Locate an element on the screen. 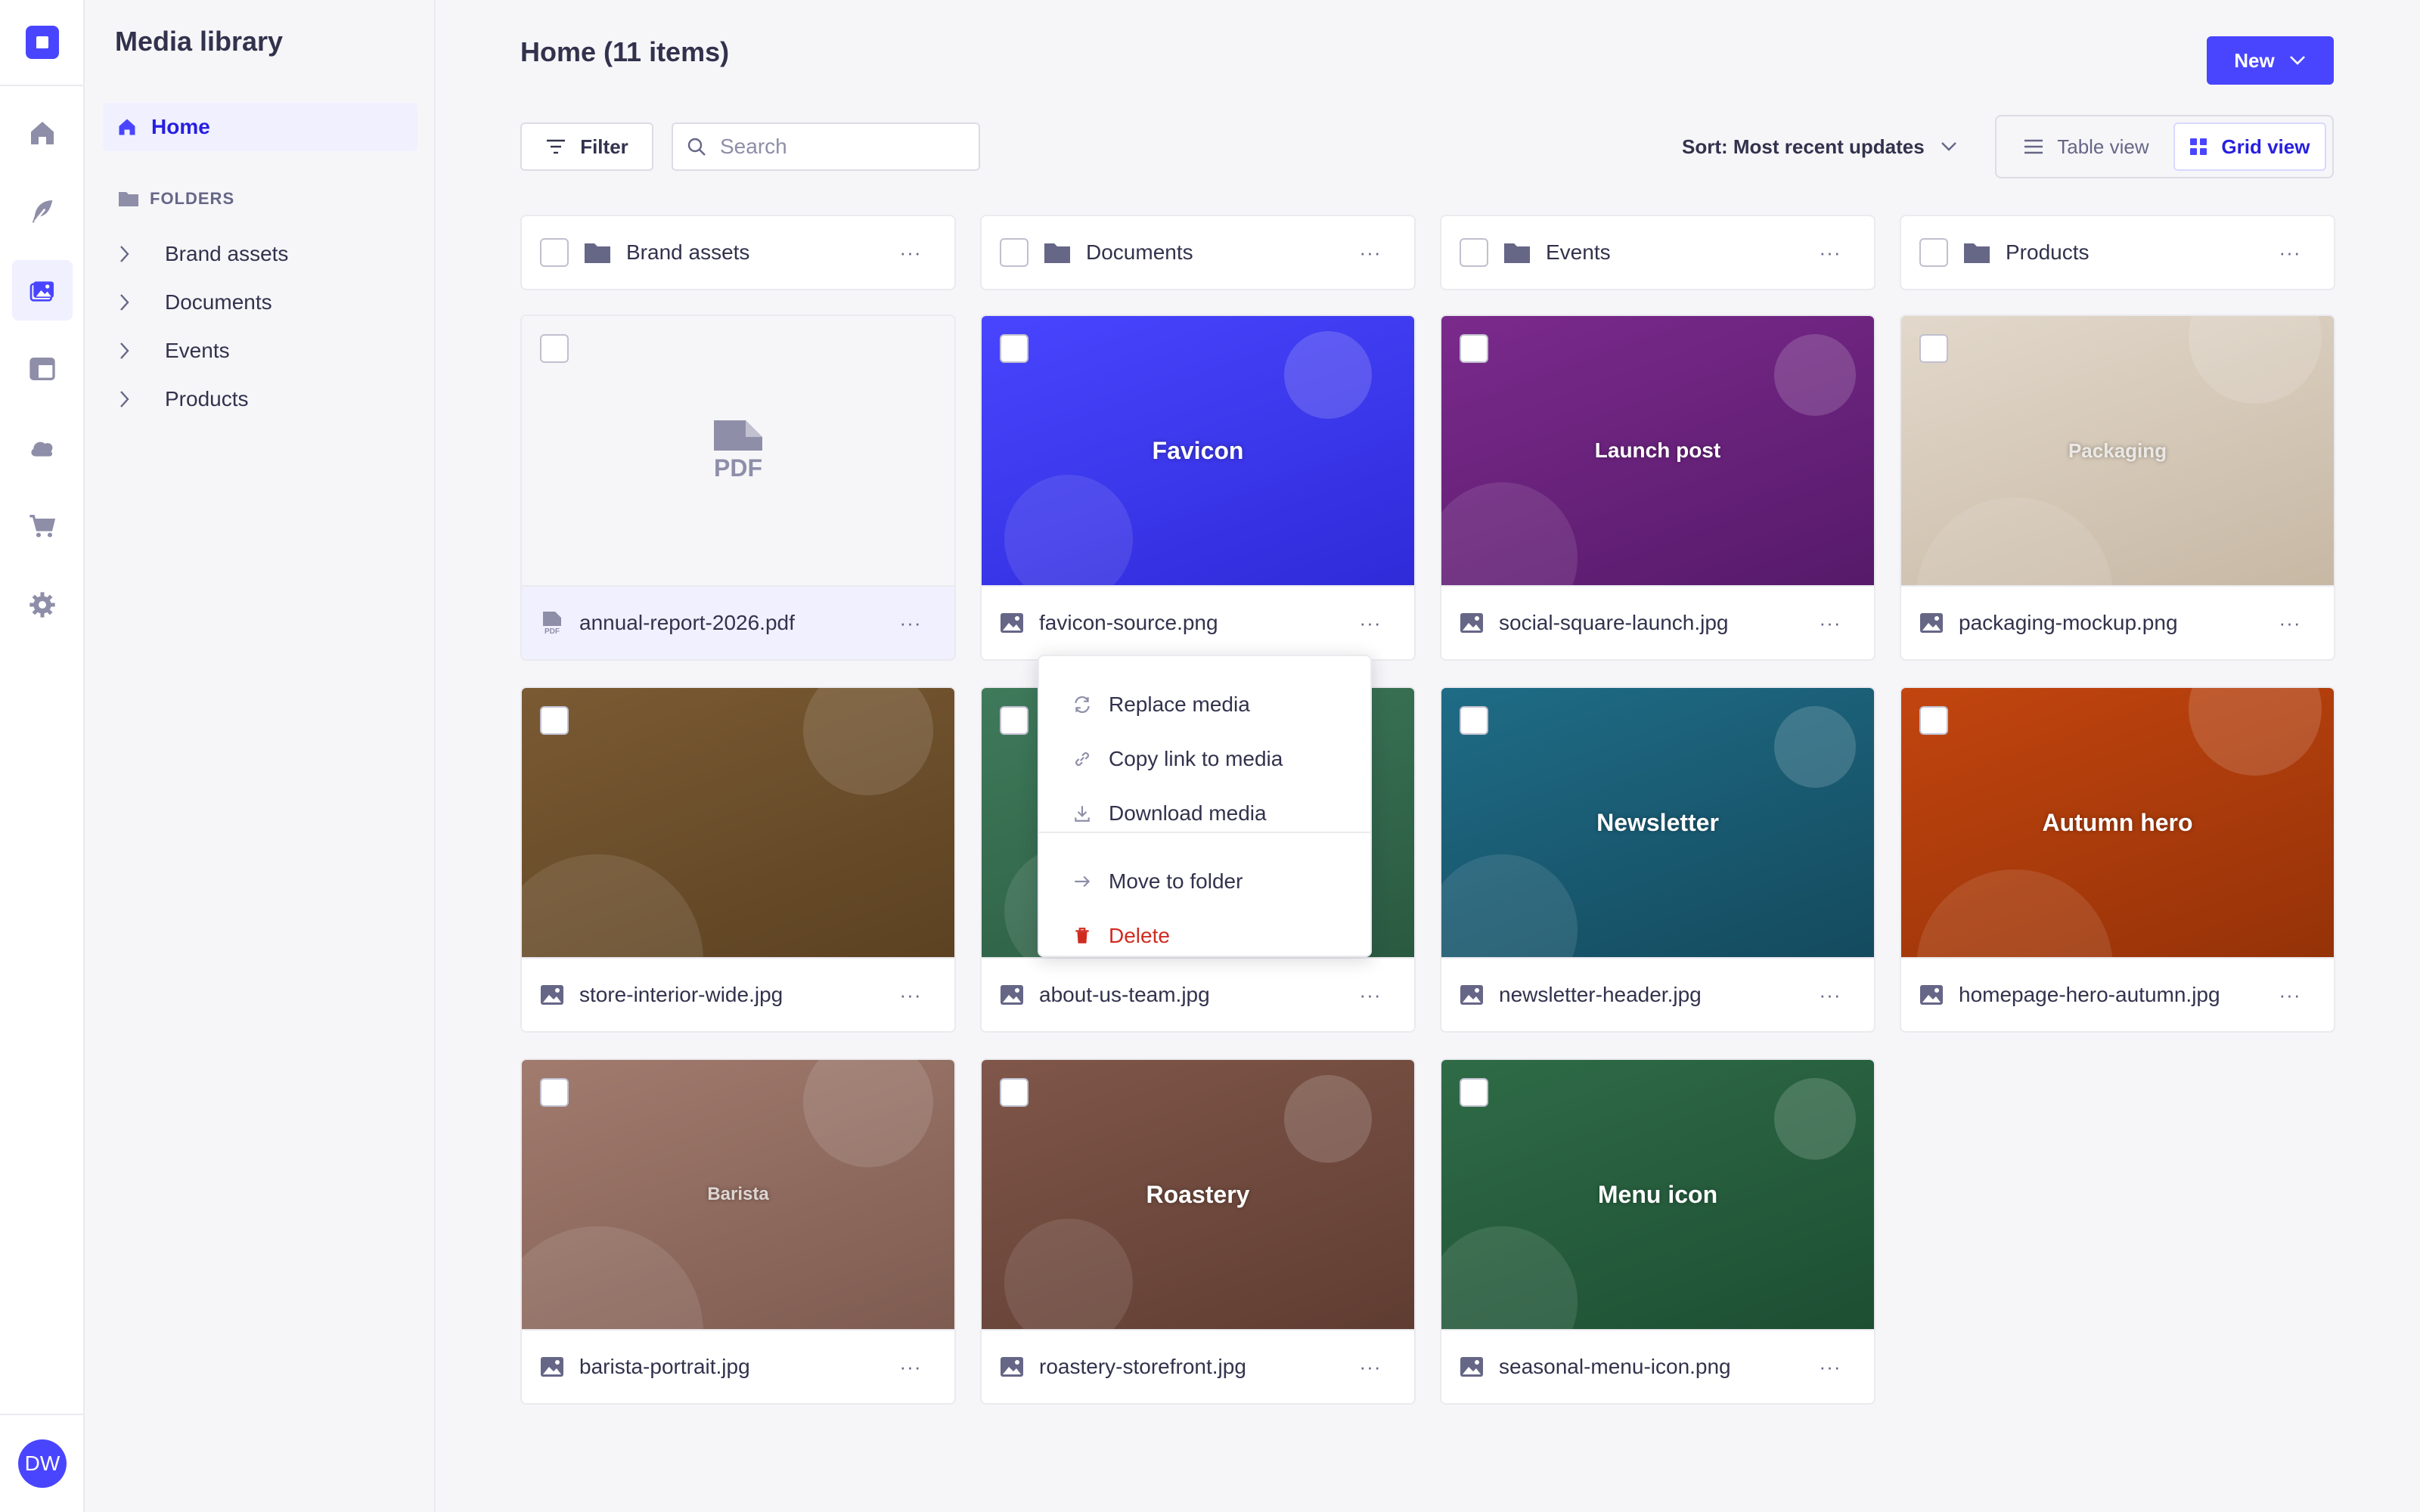 The image size is (2420, 1512). folder-tree-item-products: Products is located at coordinates (183, 399).